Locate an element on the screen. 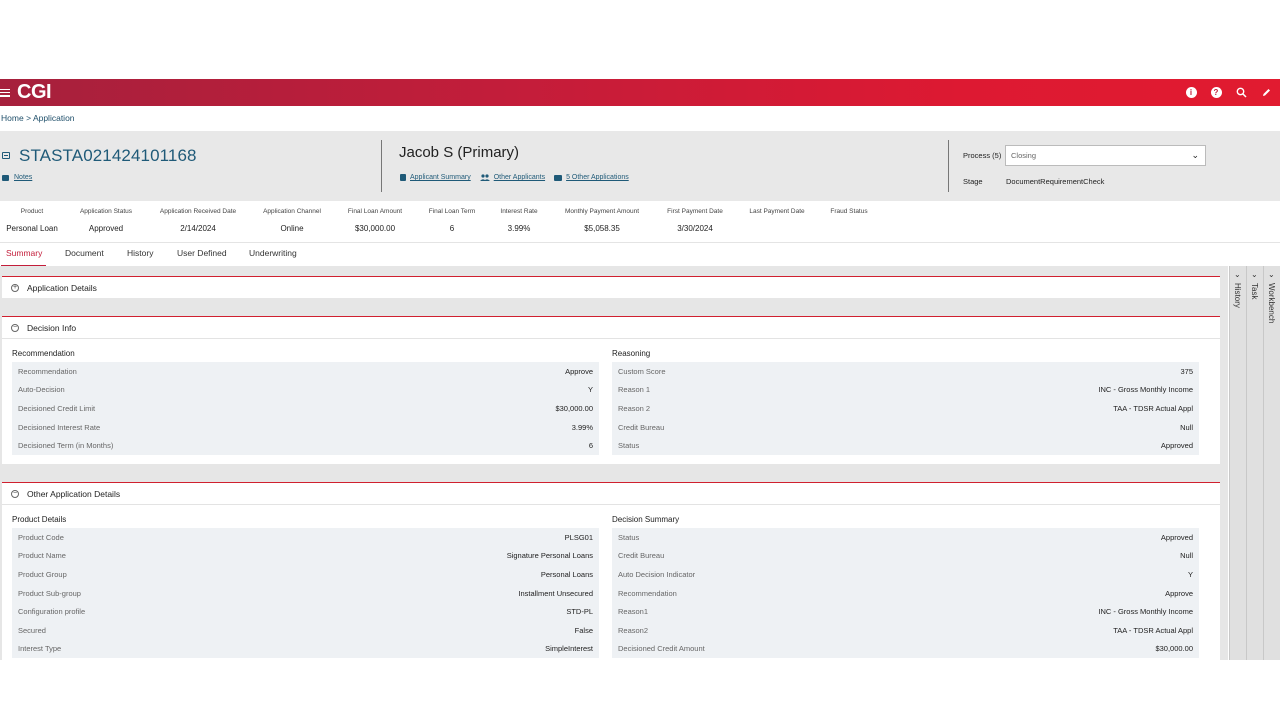  kv-row: Decisioned Term (in Months) 6 is located at coordinates (305, 446).